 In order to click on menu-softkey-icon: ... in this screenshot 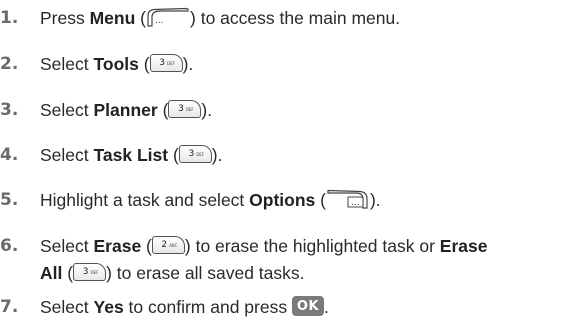, I will do `click(168, 17)`.